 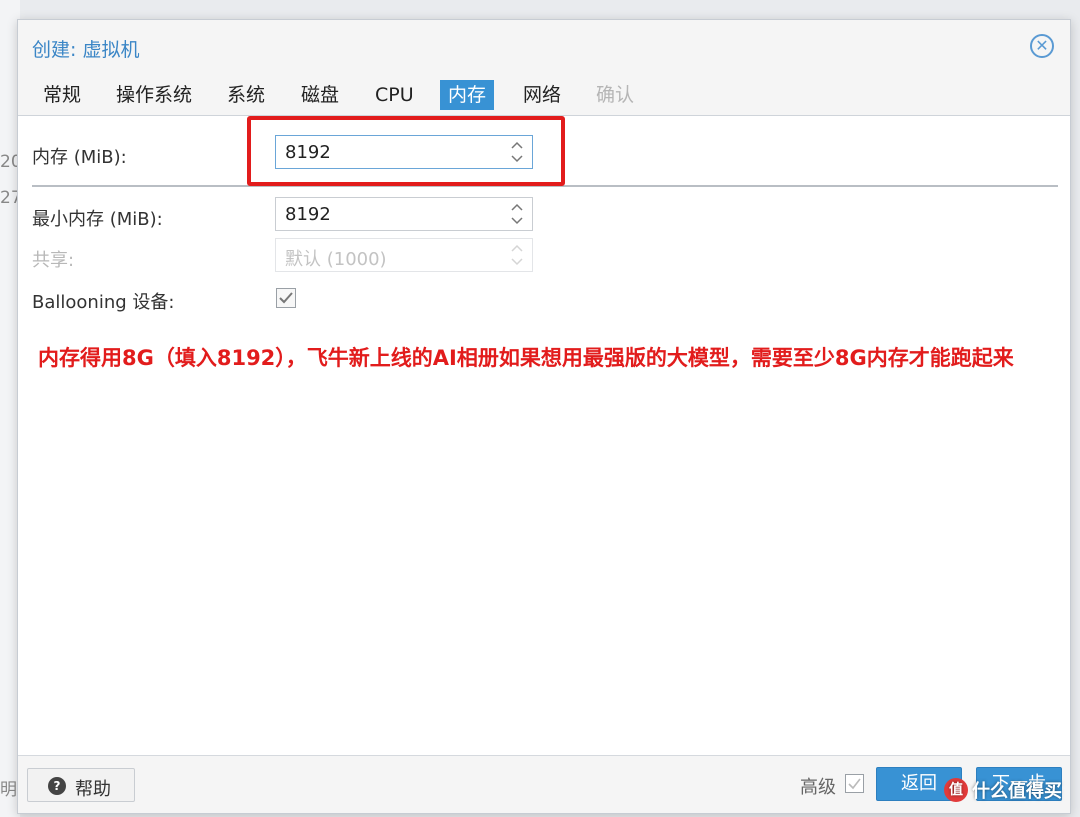 I want to click on shares-placeholder: 默认 (1000), so click(x=336, y=259).